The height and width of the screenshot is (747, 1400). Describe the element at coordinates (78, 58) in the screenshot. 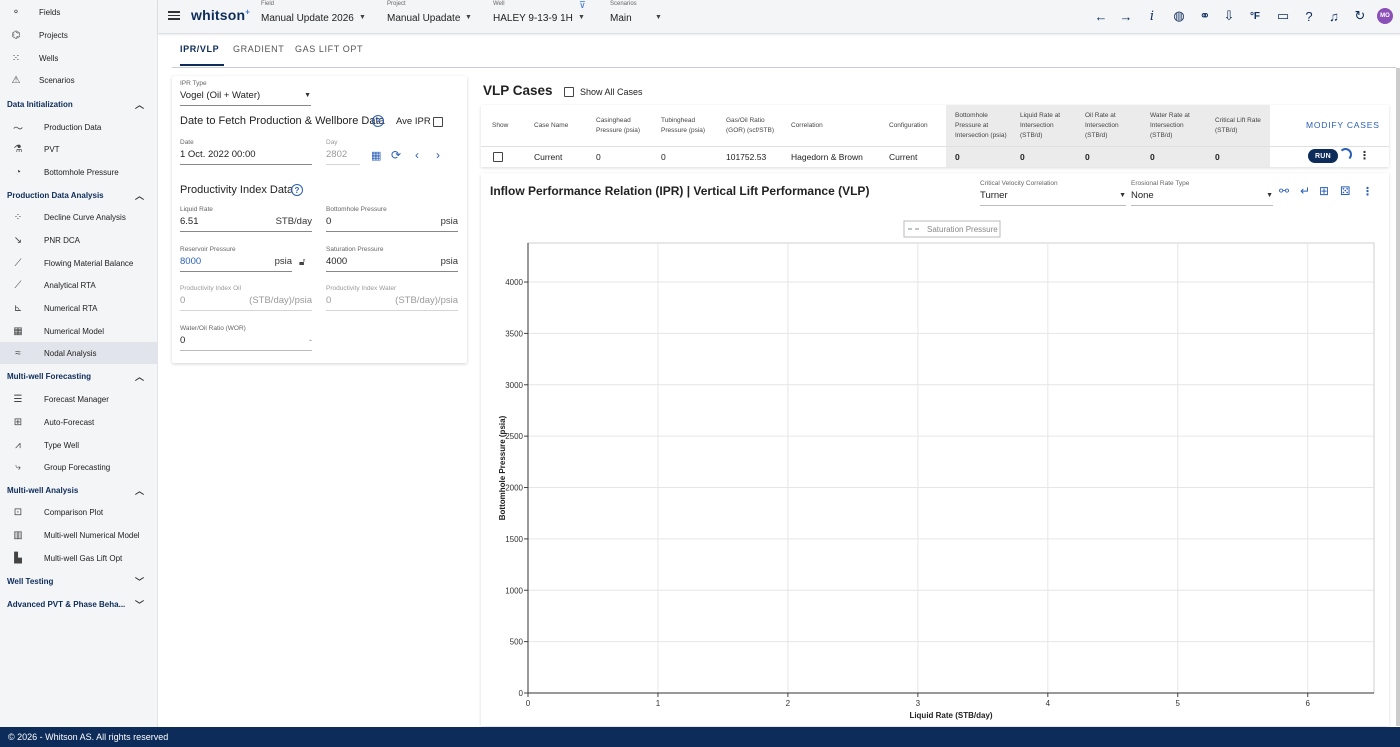

I see `sidebar-item-wells: ⁙ Wells` at that location.